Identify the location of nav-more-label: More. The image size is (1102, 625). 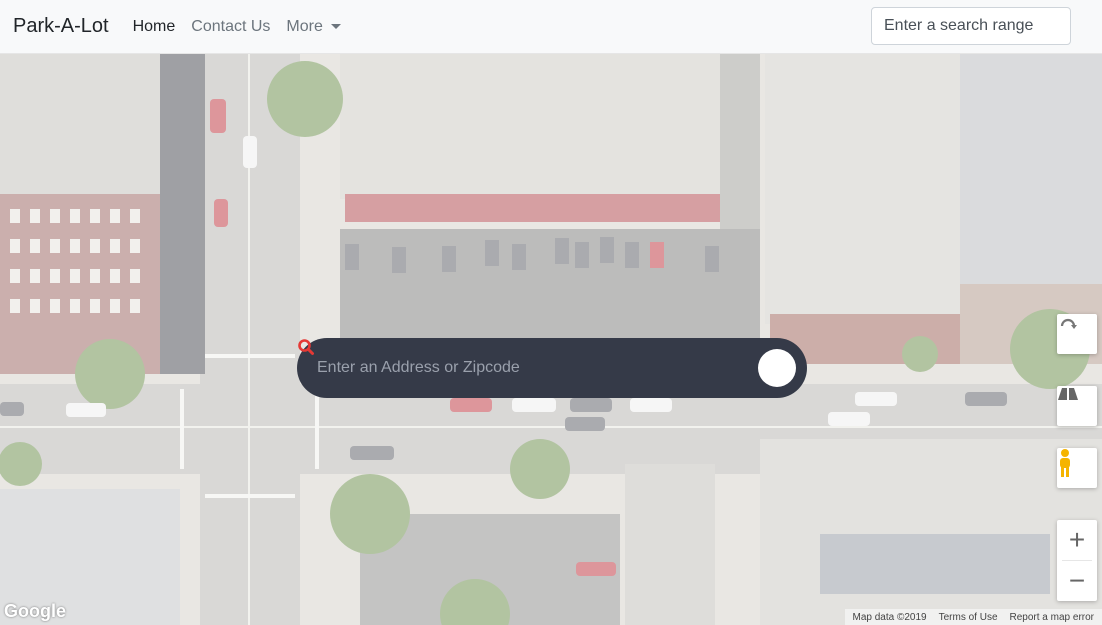
(304, 26).